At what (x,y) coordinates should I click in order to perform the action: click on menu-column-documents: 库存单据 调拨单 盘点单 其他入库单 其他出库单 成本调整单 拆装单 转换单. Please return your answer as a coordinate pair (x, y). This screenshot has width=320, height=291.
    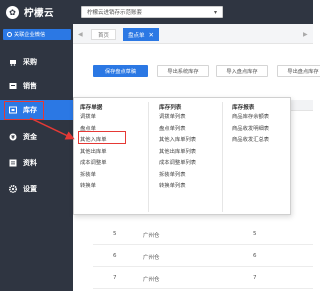
    Looking at the image, I should click on (93, 148).